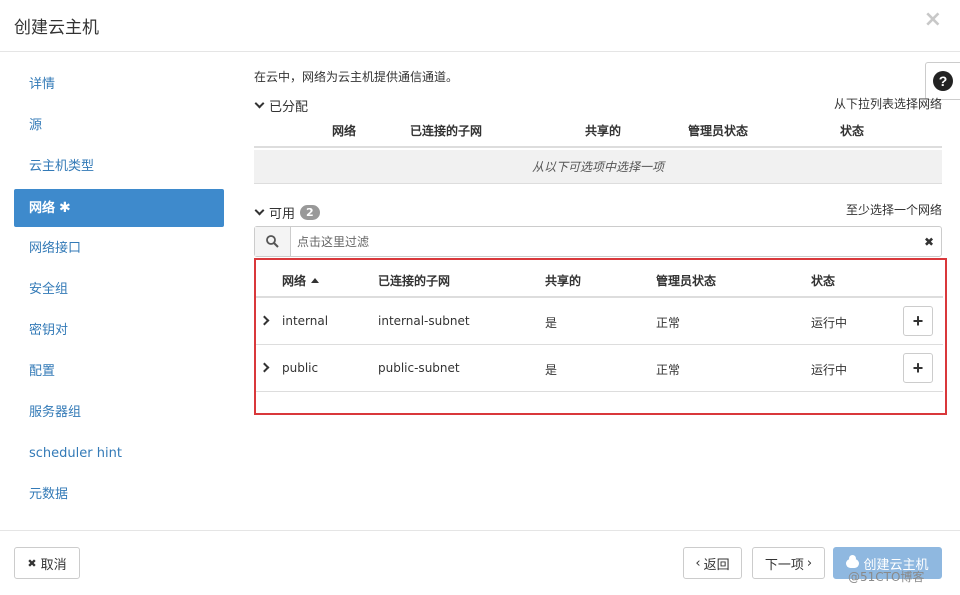 The width and height of the screenshot is (960, 595). Describe the element at coordinates (42, 371) in the screenshot. I see `sidebar-item-label: 配置` at that location.